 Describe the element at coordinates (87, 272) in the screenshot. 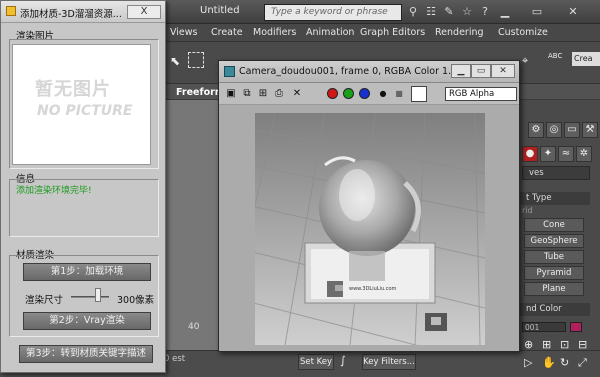

I see `step1-load-environment-button: 第1步：加载环境` at that location.